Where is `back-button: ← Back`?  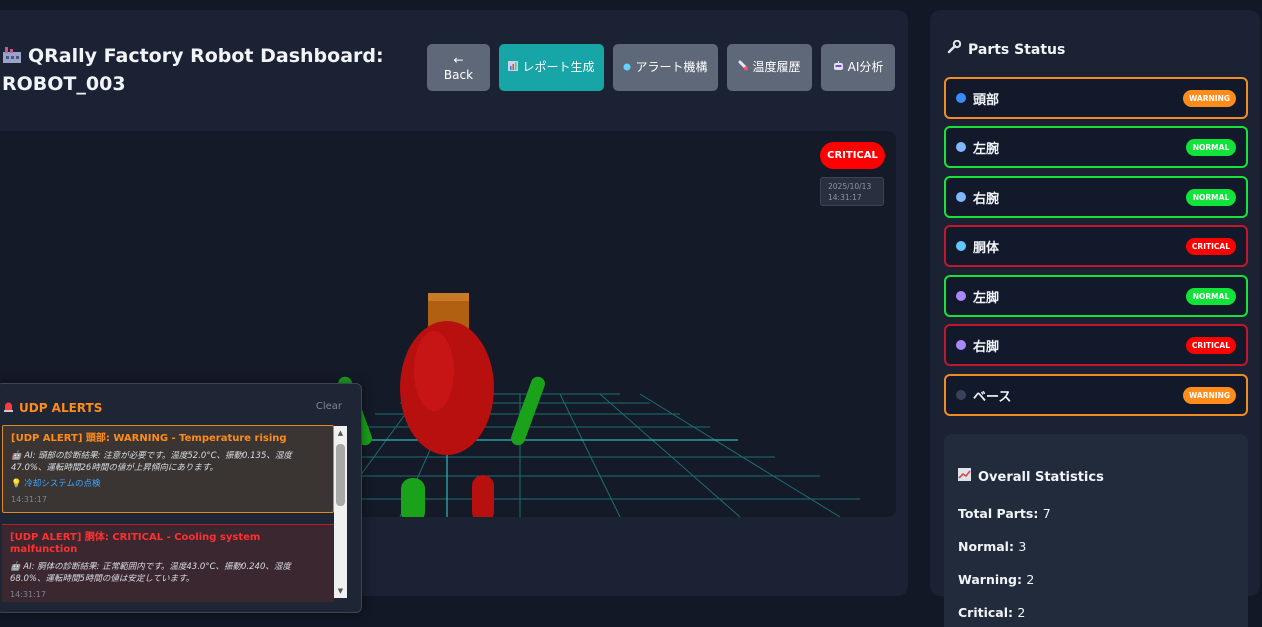
back-button: ← Back is located at coordinates (458, 67).